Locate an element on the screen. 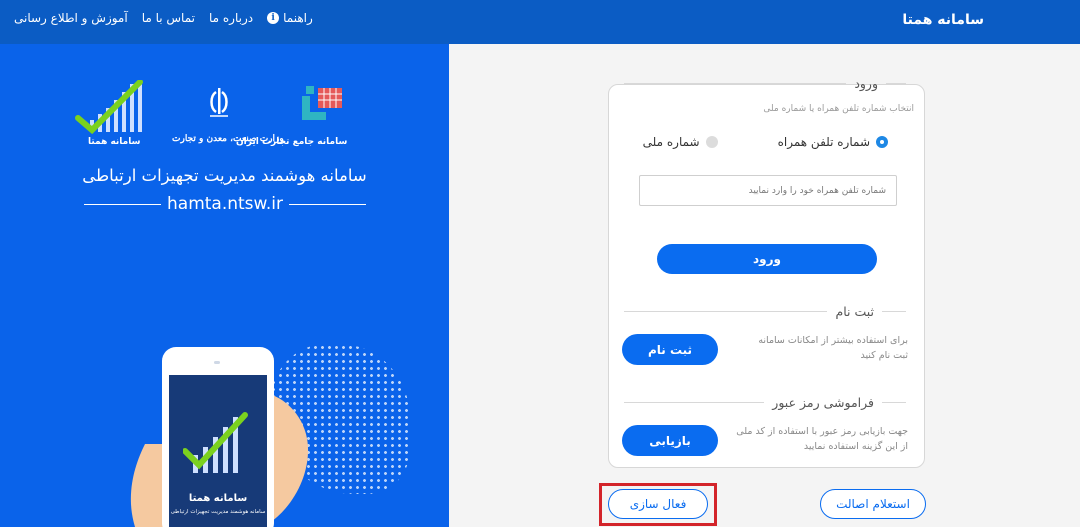  highlight-box is located at coordinates (658, 504).